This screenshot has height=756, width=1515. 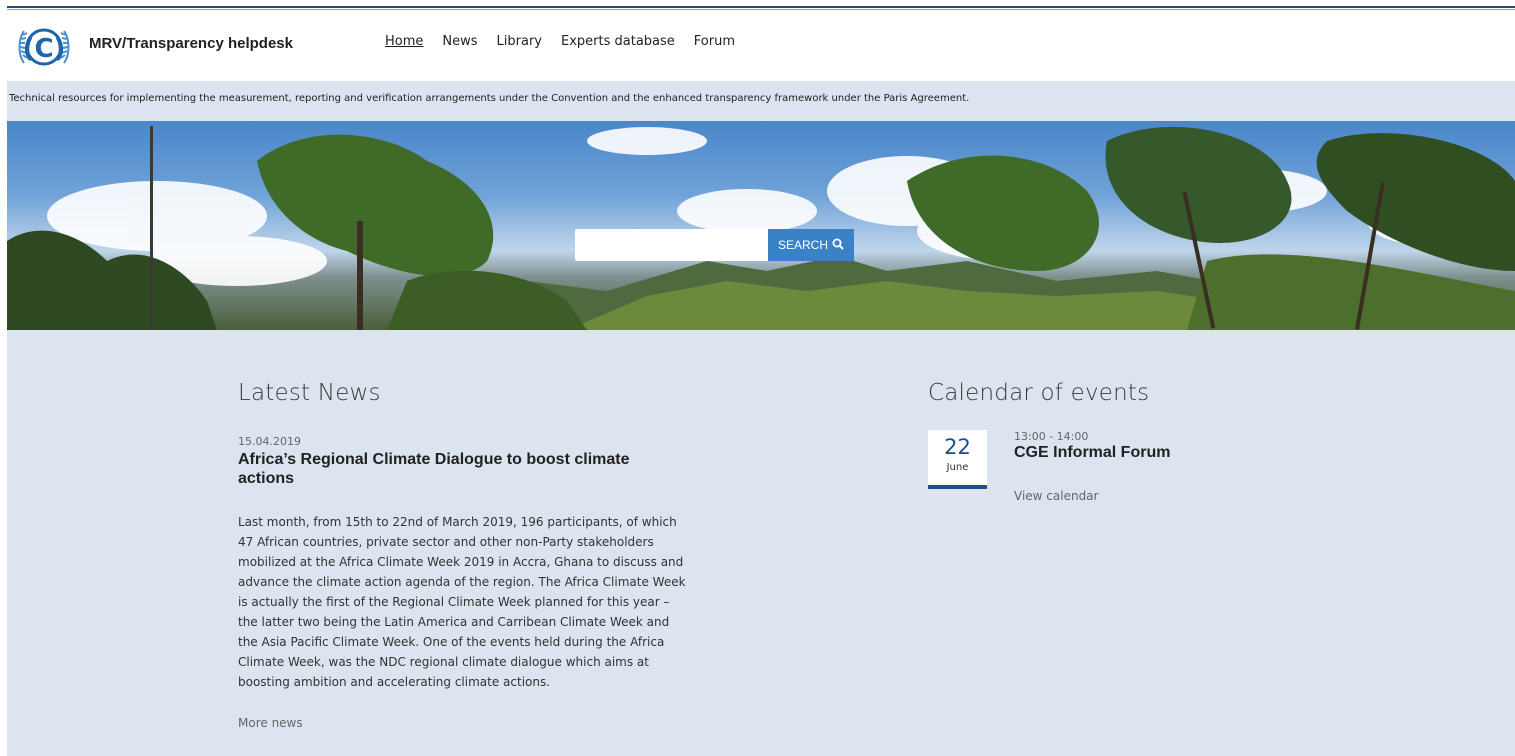 I want to click on search-button-label: SEARCH, so click(x=802, y=245).